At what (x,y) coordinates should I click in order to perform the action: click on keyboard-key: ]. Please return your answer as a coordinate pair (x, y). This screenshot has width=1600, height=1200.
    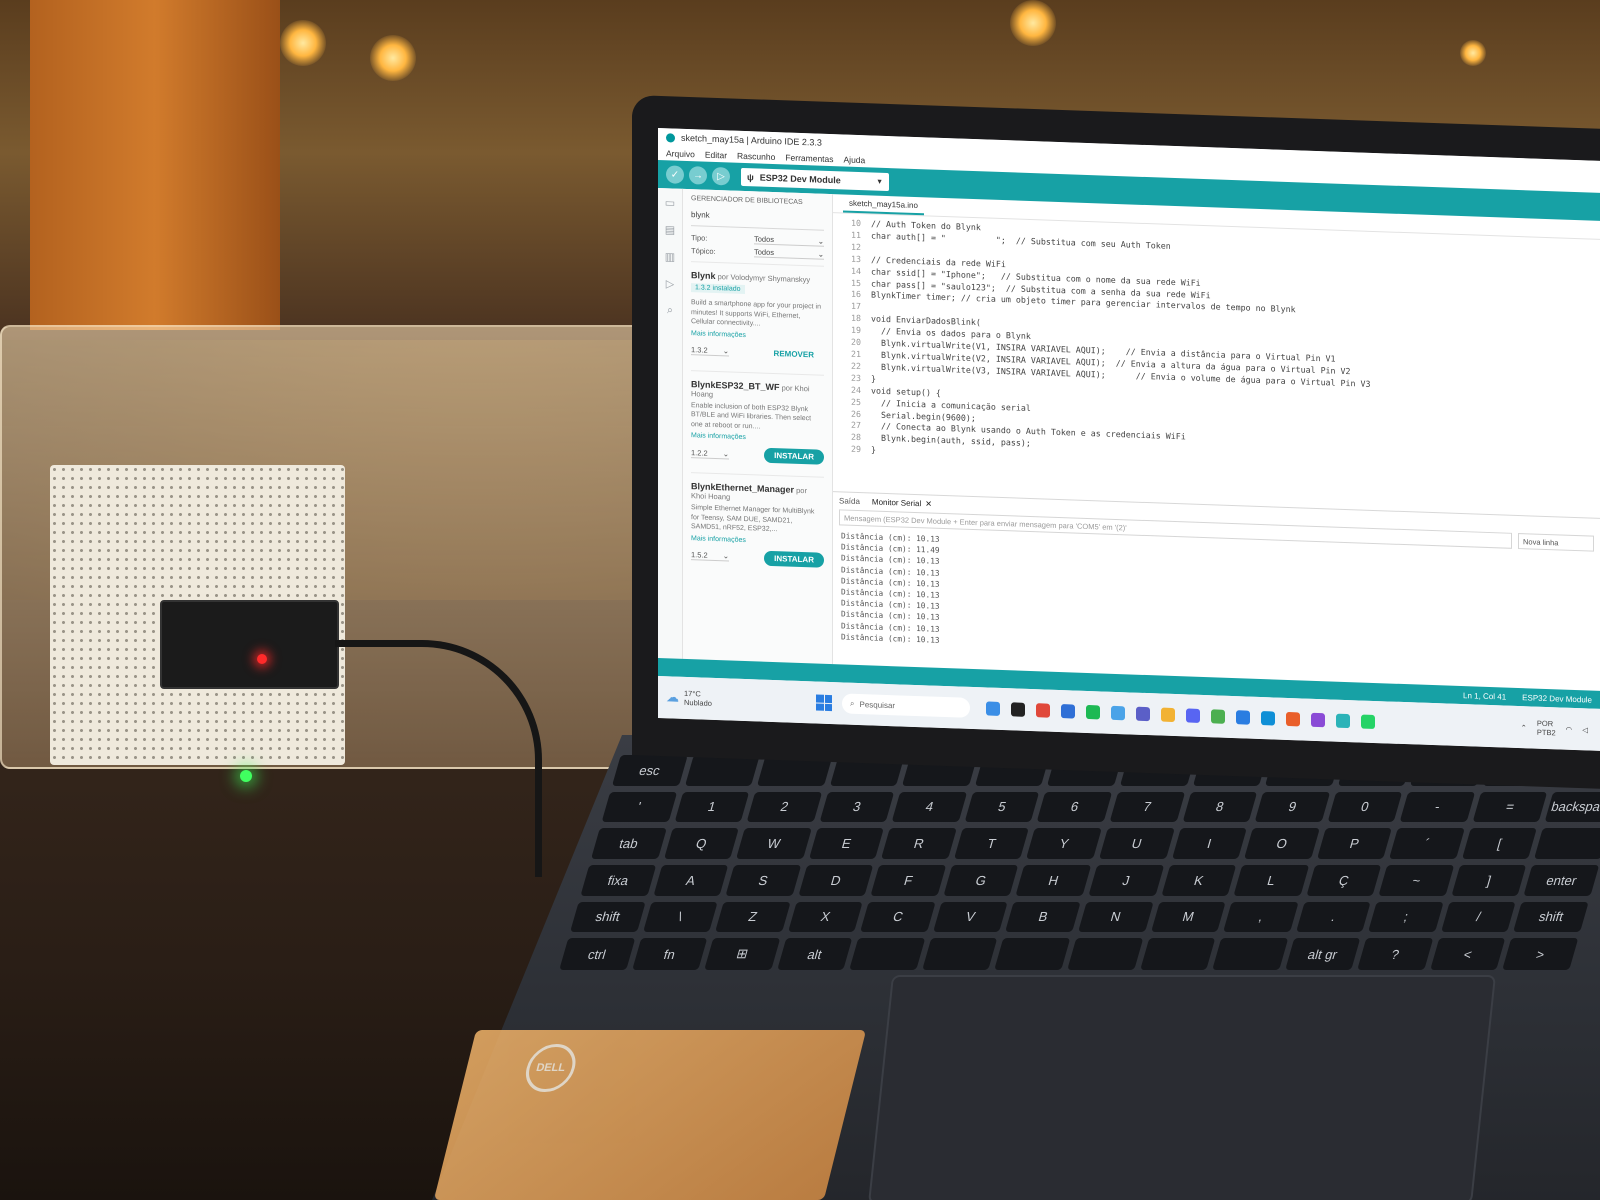
    Looking at the image, I should click on (1489, 880).